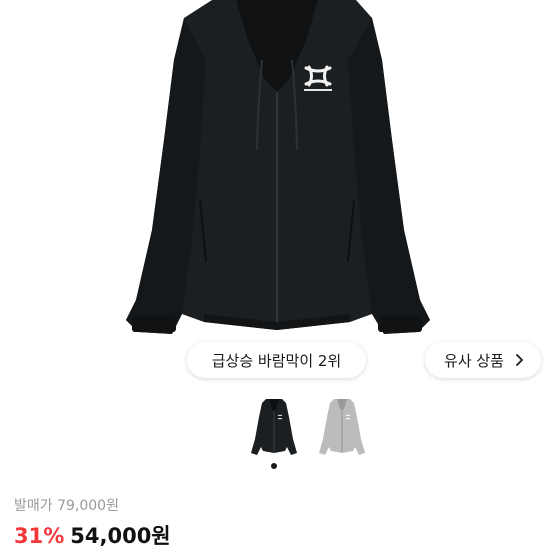 This screenshot has width=554, height=554. What do you see at coordinates (120, 536) in the screenshot?
I see `sale-price: 54,000원` at bounding box center [120, 536].